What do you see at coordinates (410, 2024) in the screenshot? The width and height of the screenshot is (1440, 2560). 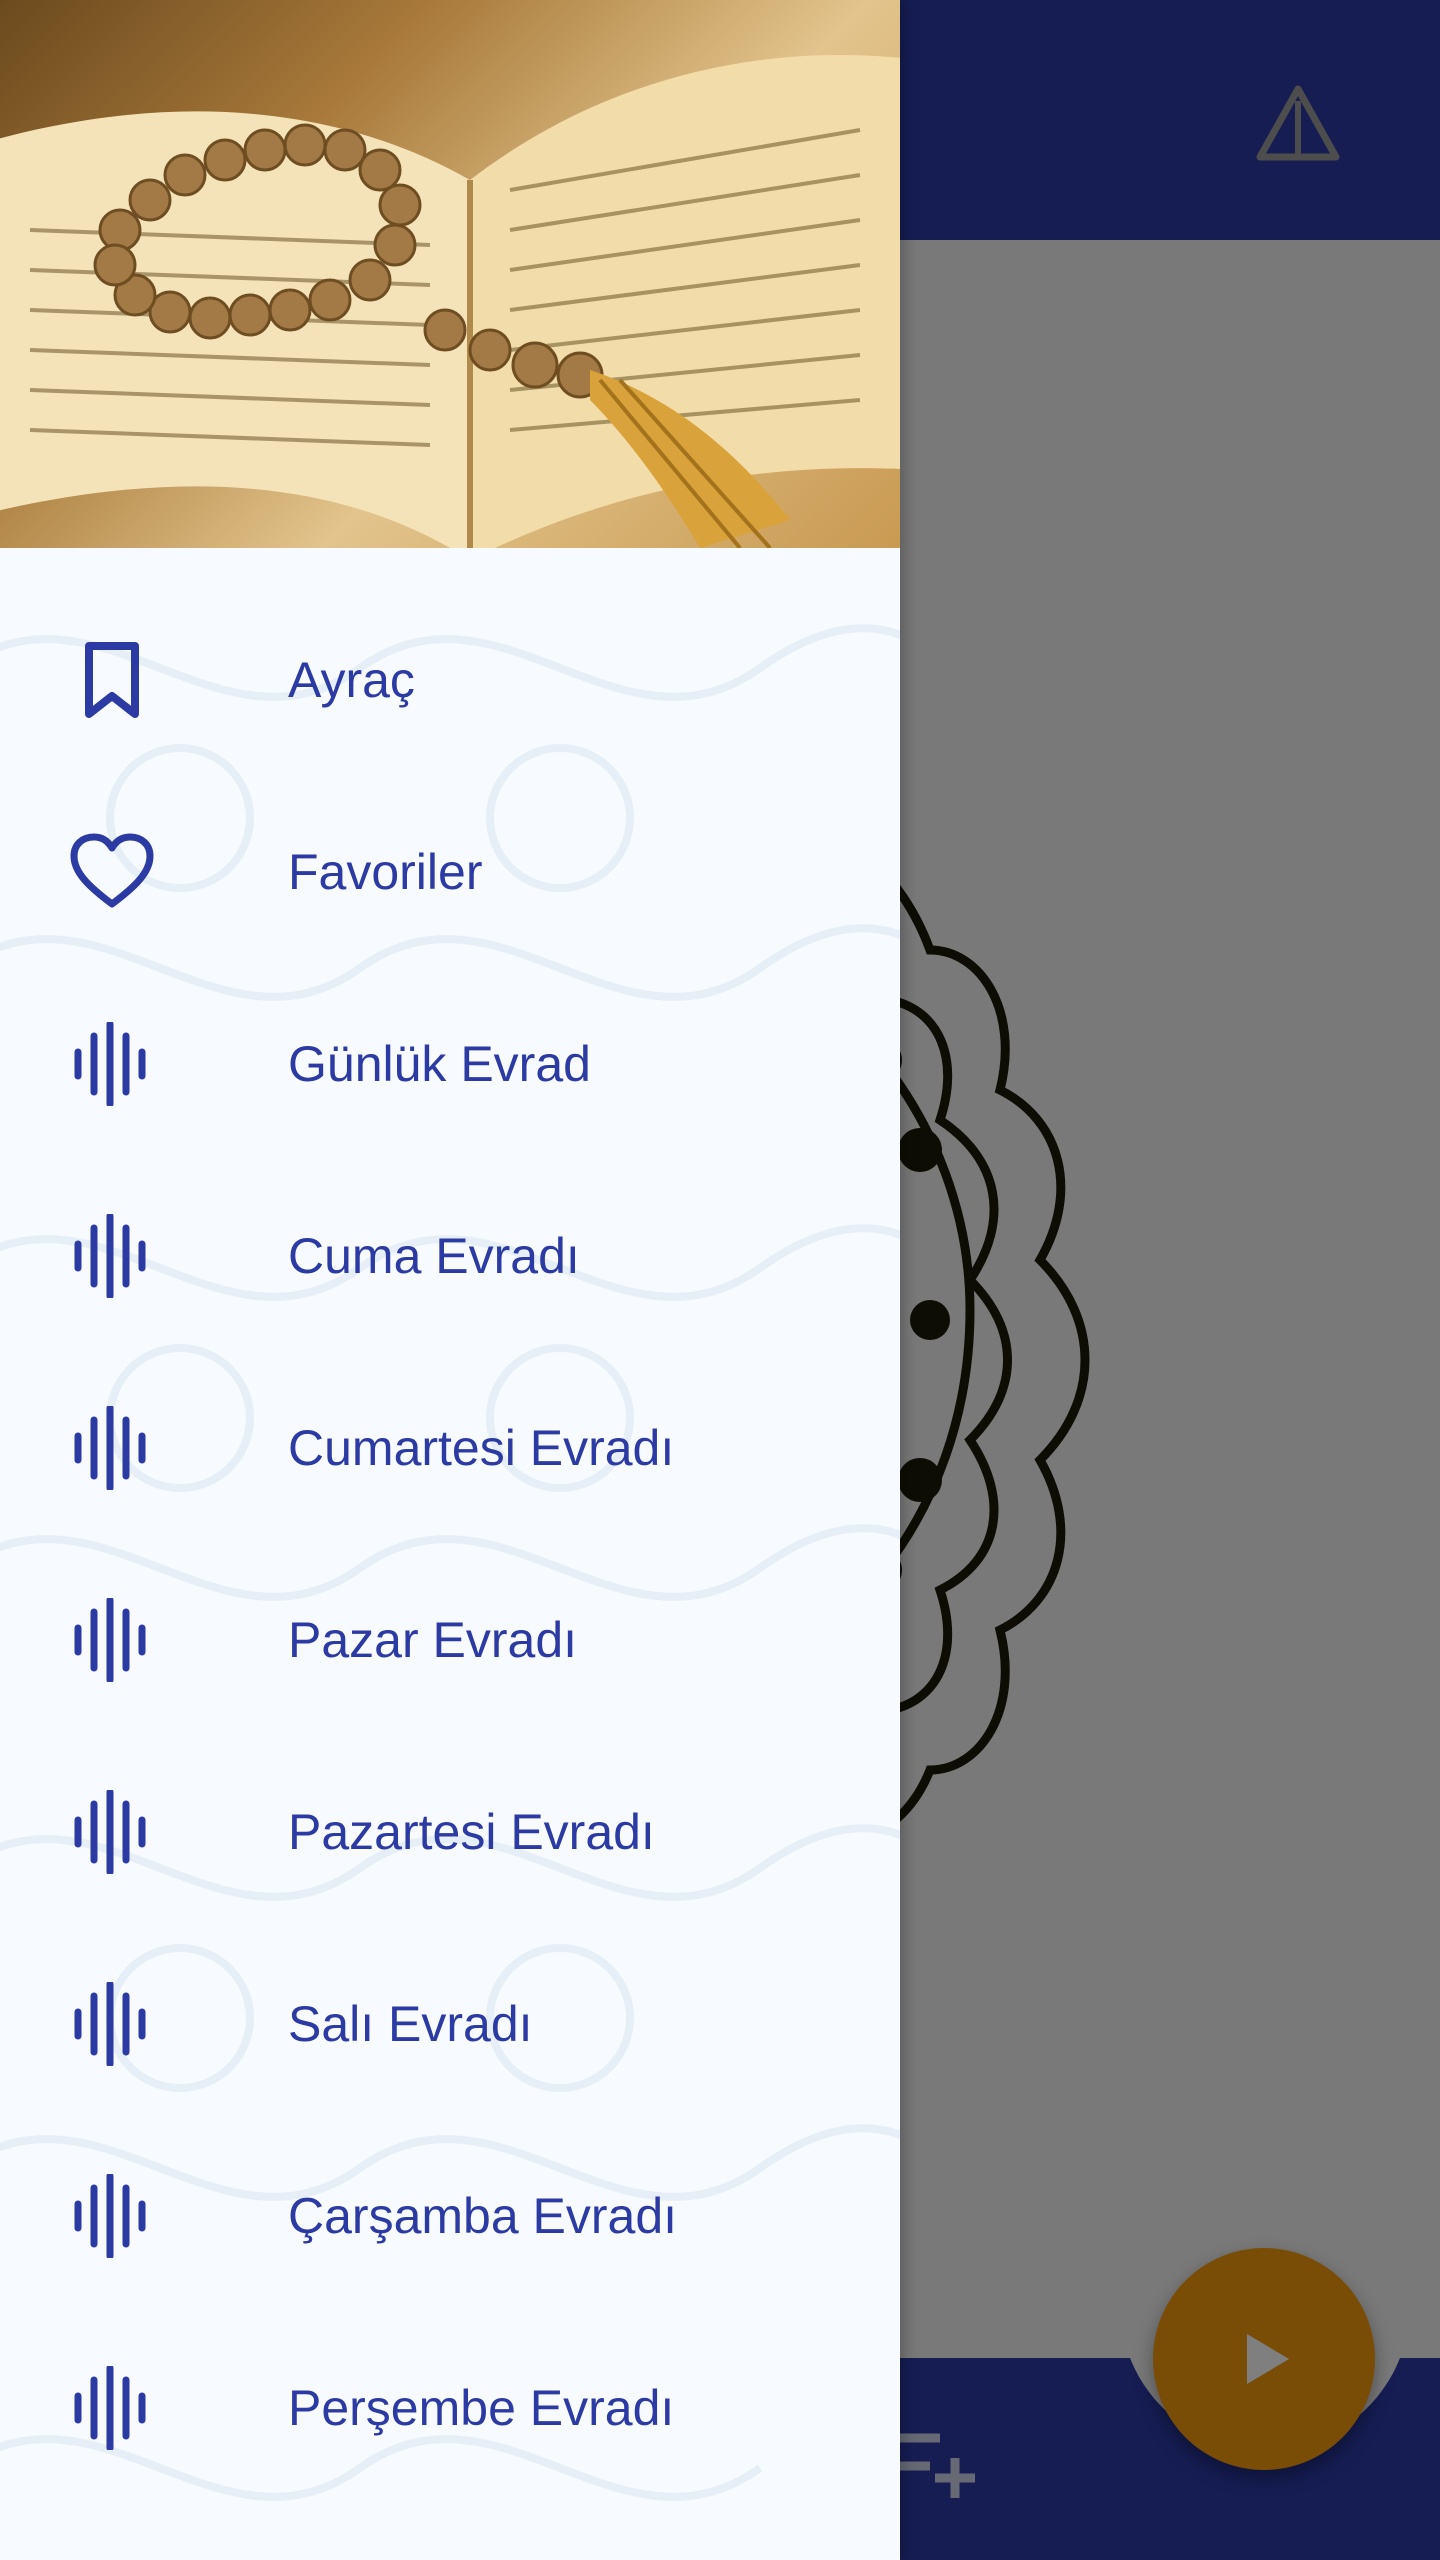 I see `menu-item-label: Salı Evradı` at bounding box center [410, 2024].